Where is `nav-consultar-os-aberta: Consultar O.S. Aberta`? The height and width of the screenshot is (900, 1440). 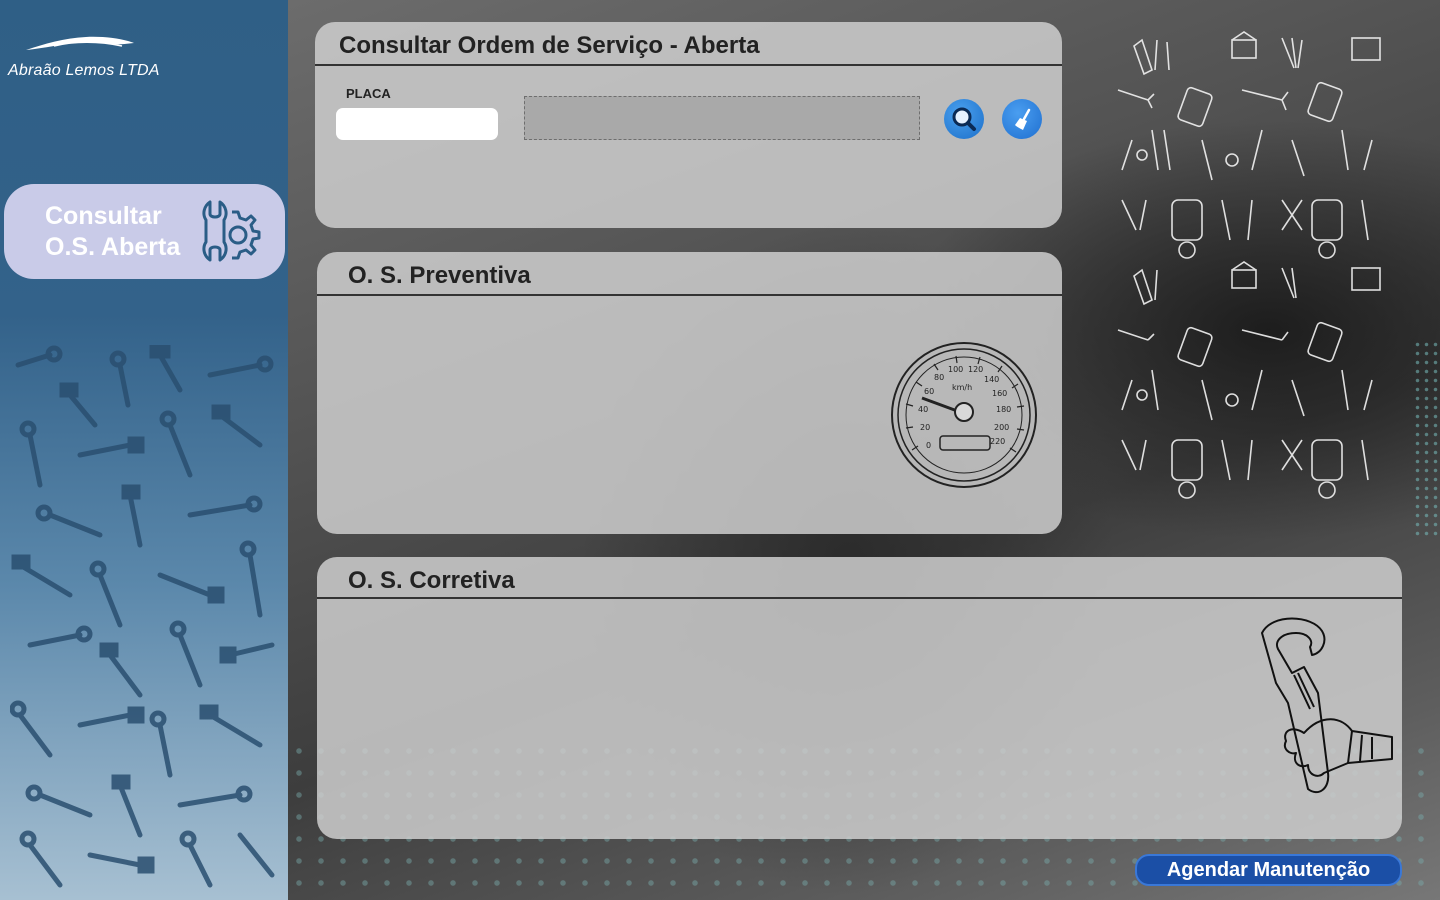 nav-consultar-os-aberta: Consultar O.S. Aberta is located at coordinates (144, 231).